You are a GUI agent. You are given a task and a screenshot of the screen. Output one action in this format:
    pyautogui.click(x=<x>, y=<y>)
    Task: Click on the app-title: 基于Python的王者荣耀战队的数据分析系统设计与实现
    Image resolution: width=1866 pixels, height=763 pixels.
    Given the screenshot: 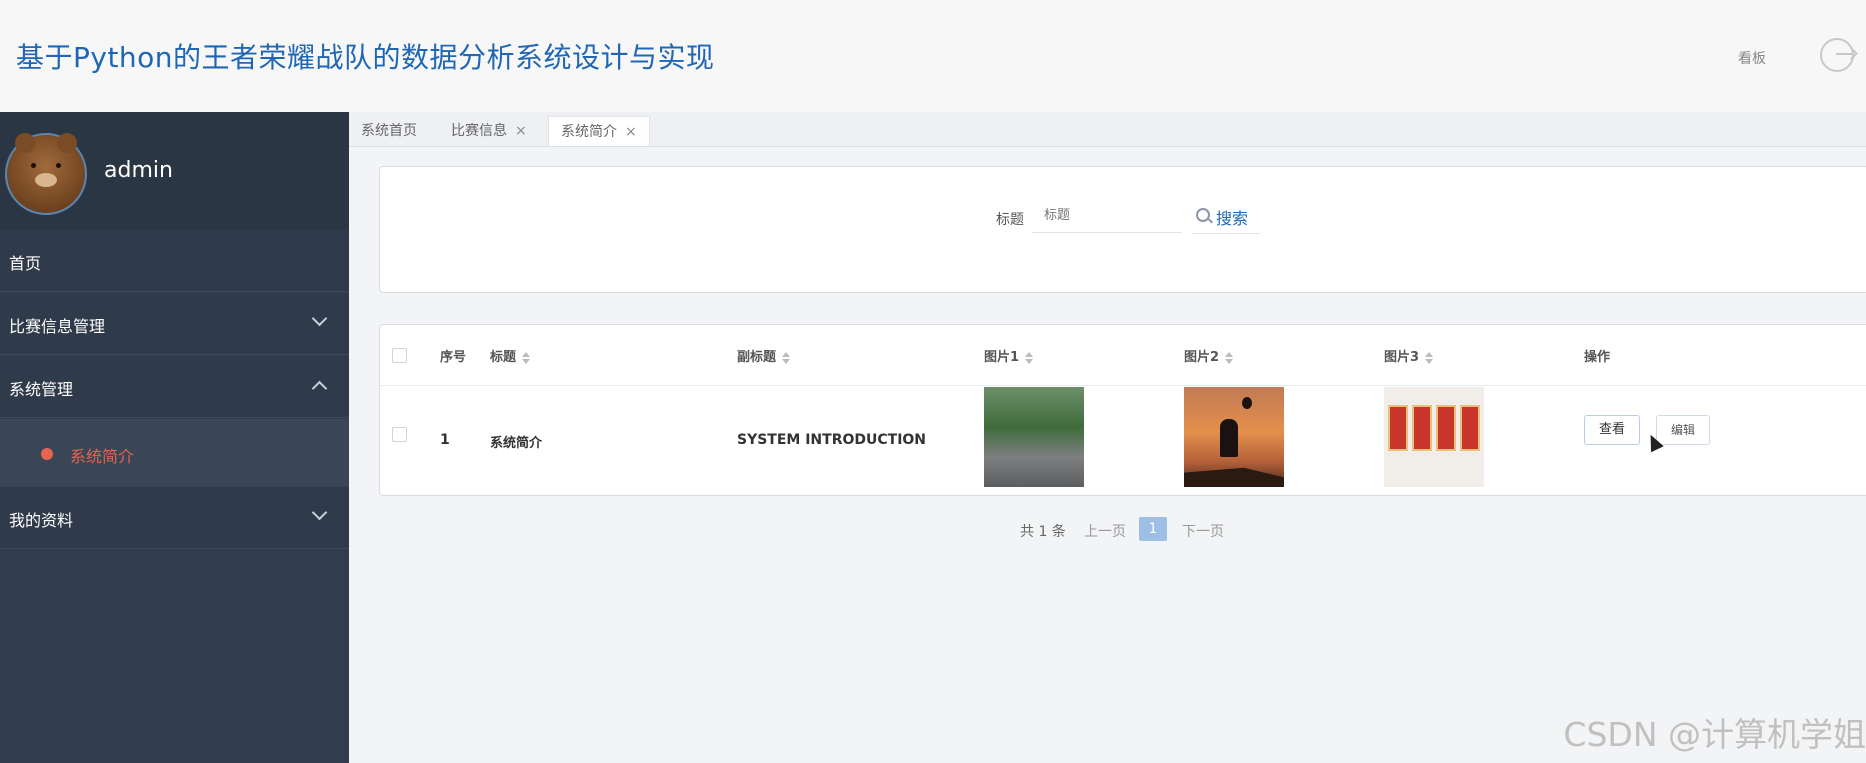 What is the action you would take?
    pyautogui.click(x=365, y=57)
    